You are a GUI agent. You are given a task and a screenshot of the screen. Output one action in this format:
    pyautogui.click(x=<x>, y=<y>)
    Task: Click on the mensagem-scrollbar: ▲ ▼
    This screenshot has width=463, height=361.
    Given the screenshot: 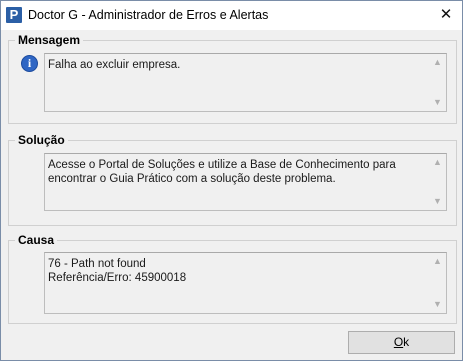 What is the action you would take?
    pyautogui.click(x=437, y=82)
    